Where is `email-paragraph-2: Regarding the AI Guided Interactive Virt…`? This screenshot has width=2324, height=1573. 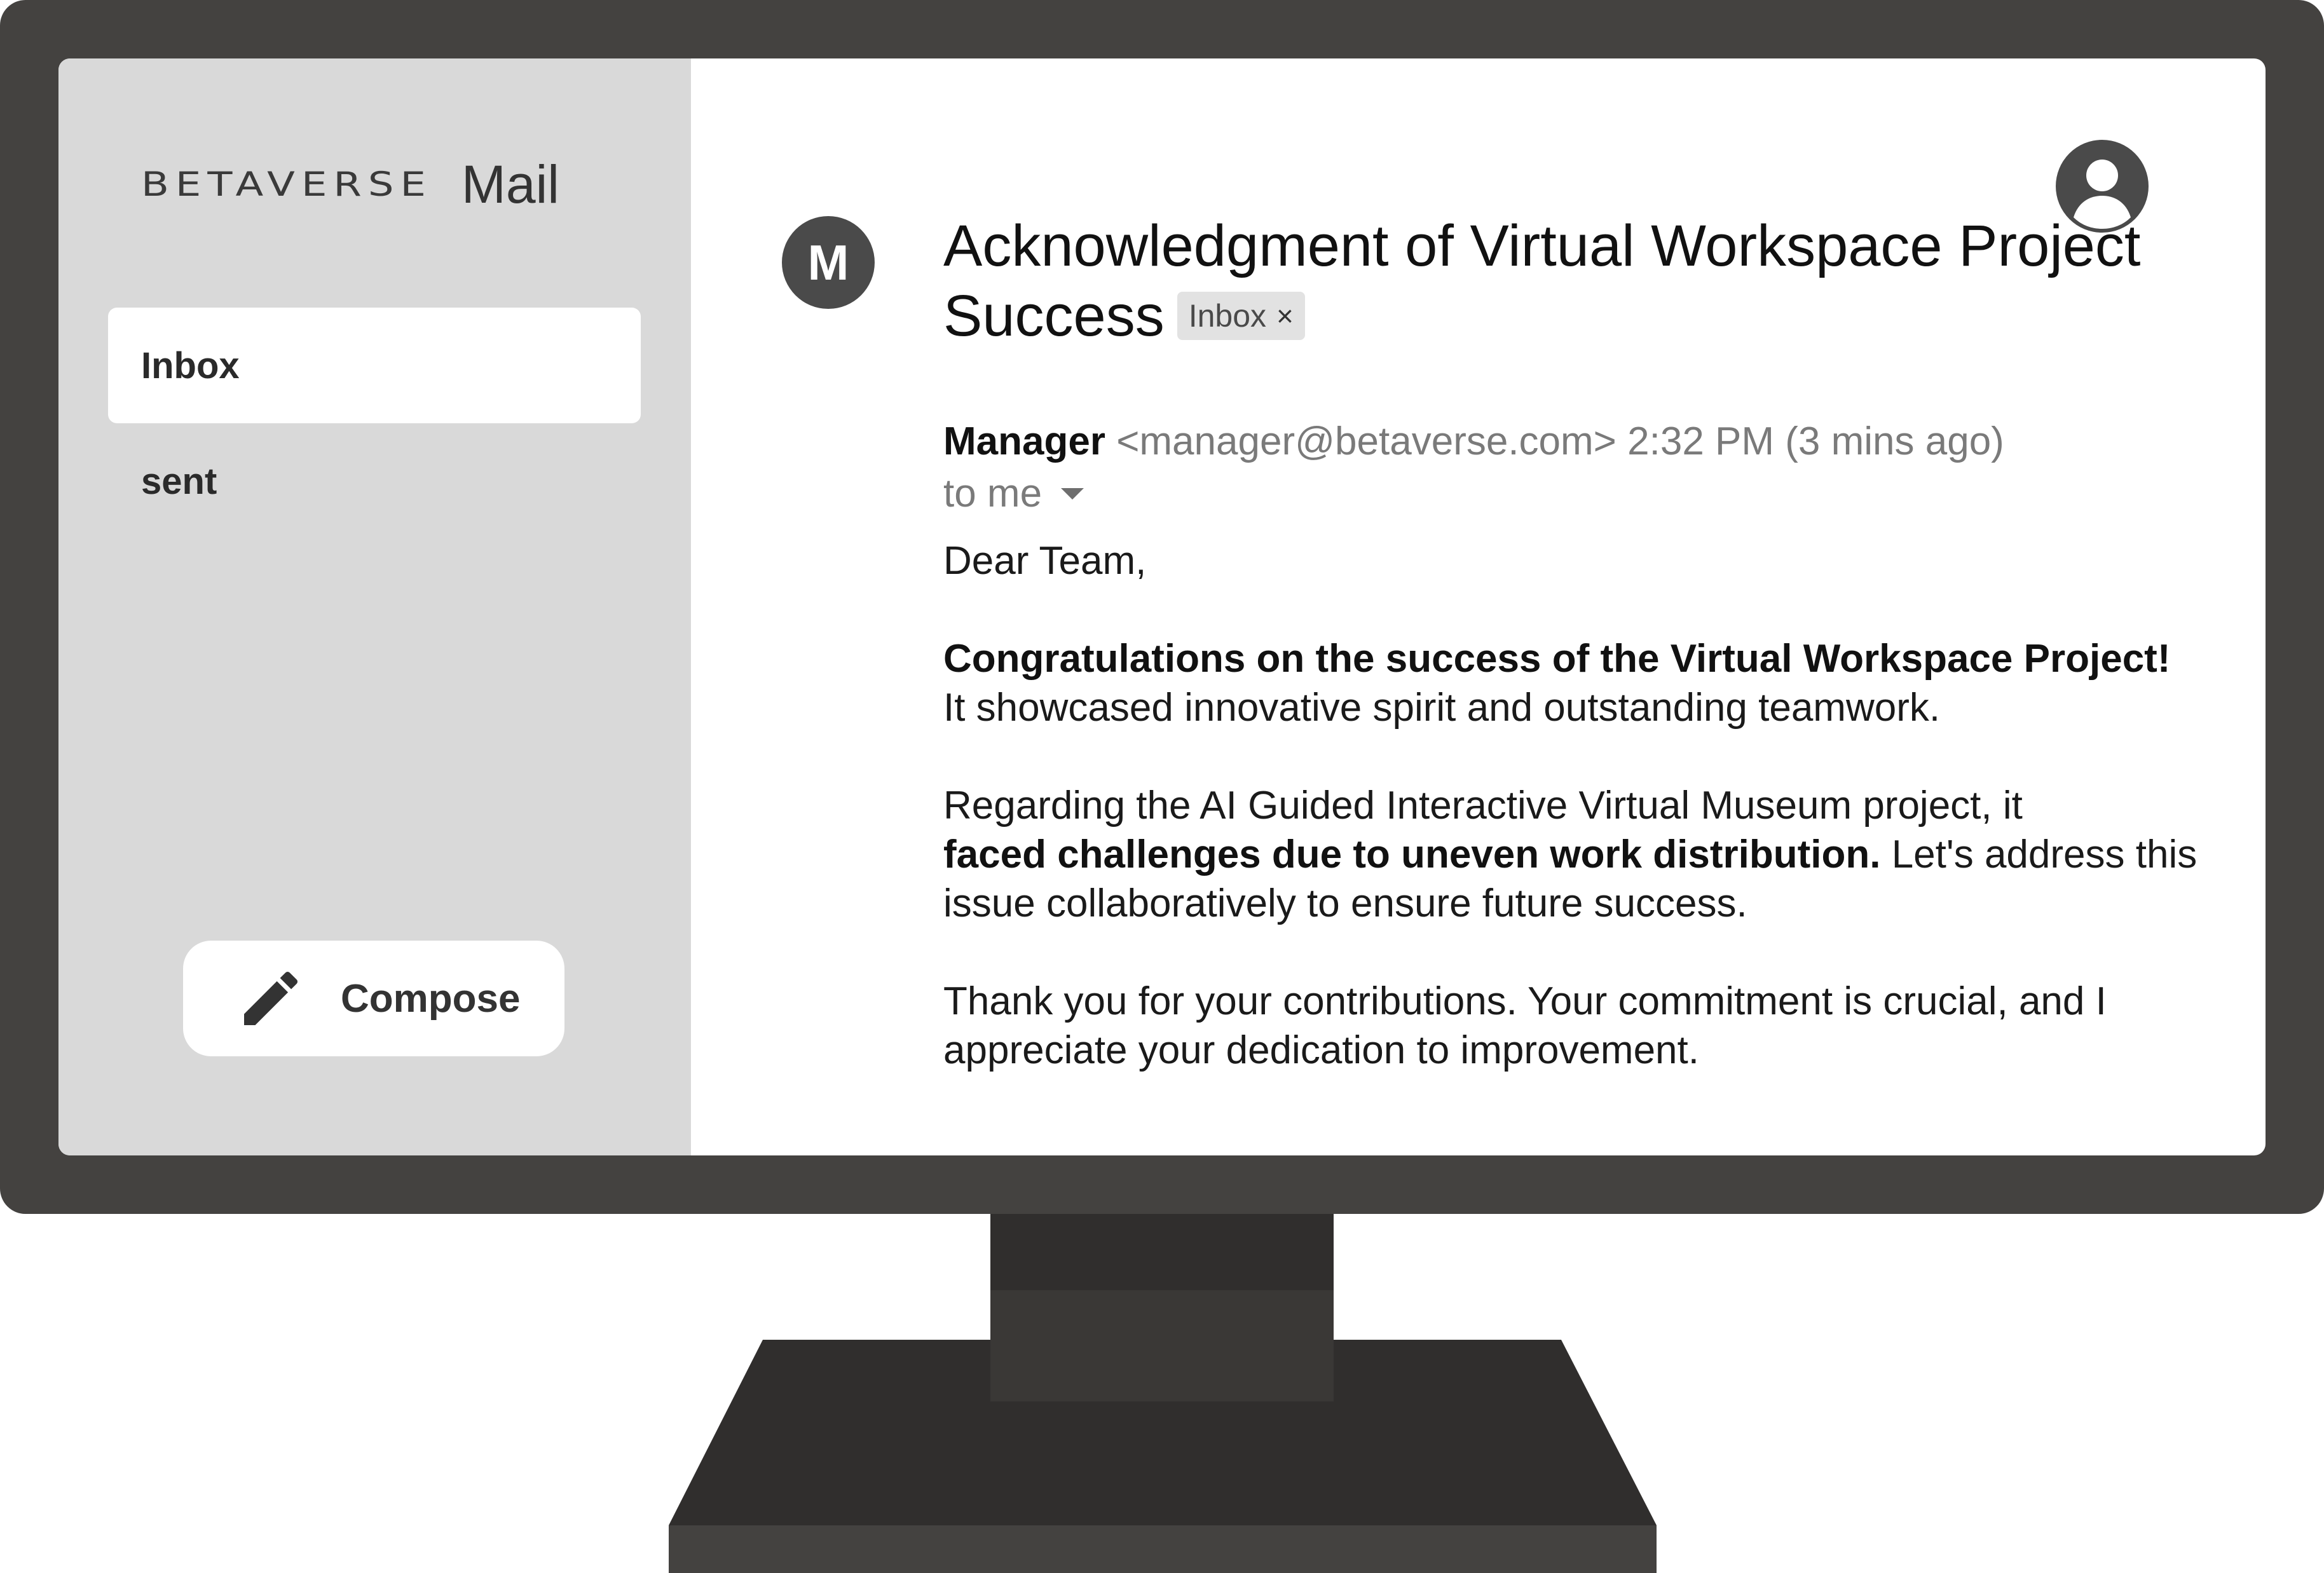
email-paragraph-2: Regarding the AI Guided Interactive Virt… is located at coordinates (1585, 854).